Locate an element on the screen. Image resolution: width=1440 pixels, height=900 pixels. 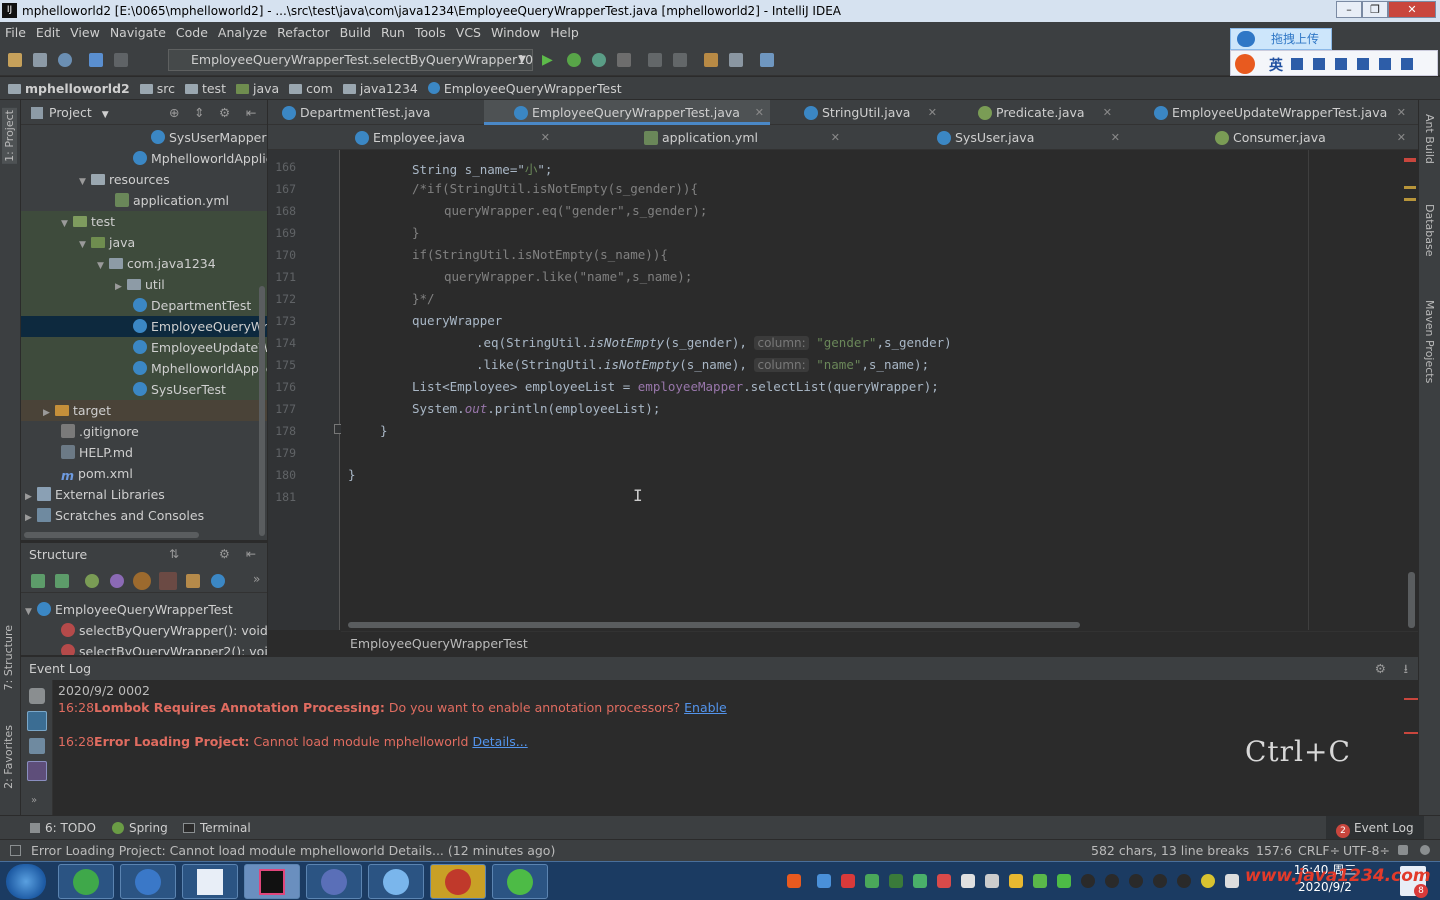
show-implement-icon is located at coordinates (193, 581).